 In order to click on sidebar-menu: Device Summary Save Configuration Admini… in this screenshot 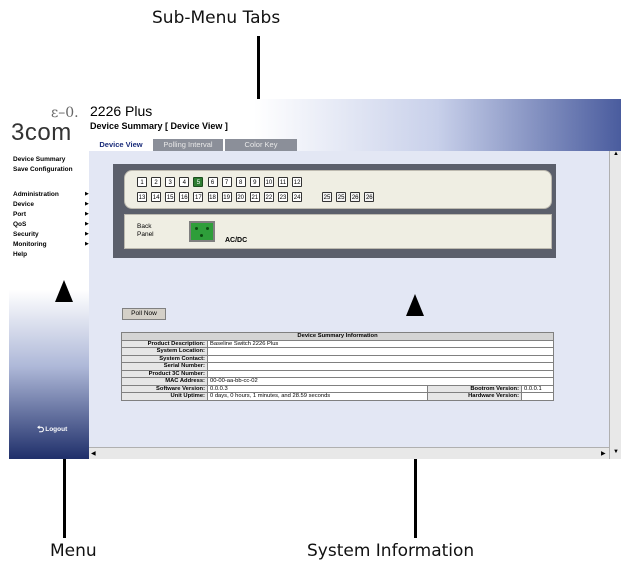, I will do `click(49, 305)`.